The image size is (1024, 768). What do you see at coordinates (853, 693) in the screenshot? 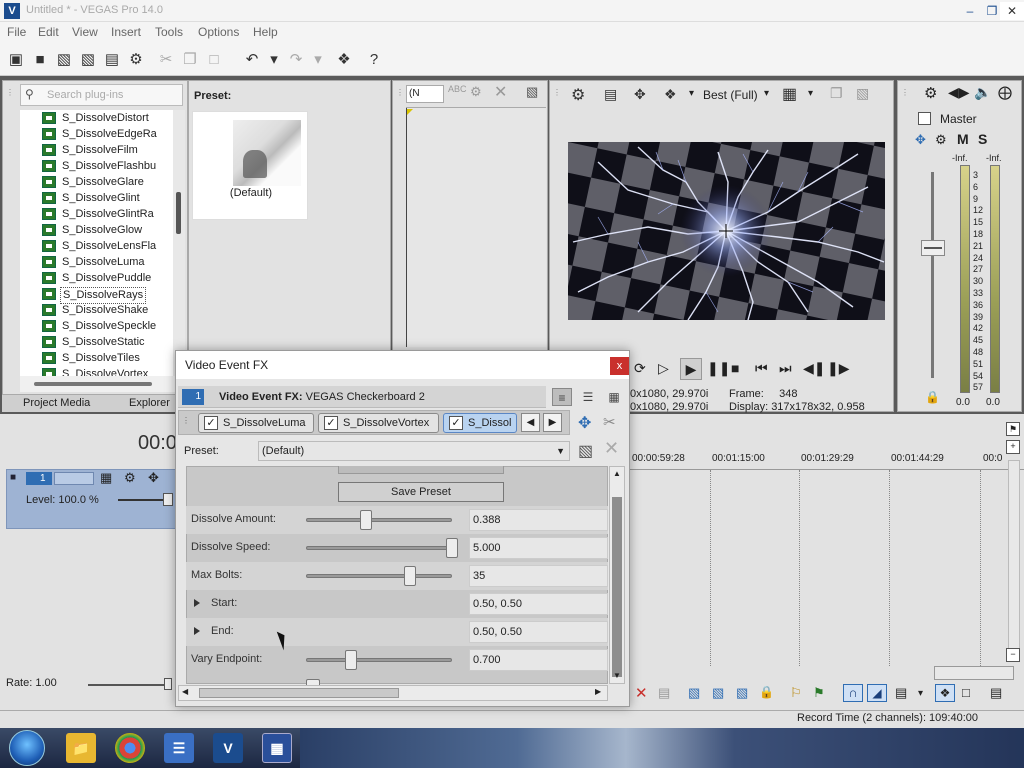
I see `snapping-magnet-icon: ∩` at bounding box center [853, 693].